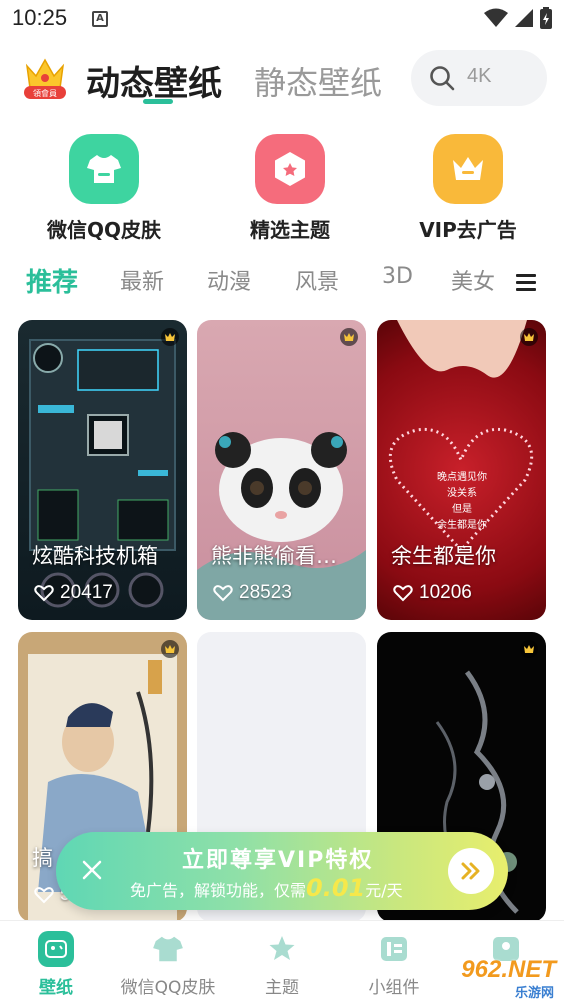 The height and width of the screenshot is (1004, 564). What do you see at coordinates (468, 169) in the screenshot?
I see `crown-icon` at bounding box center [468, 169].